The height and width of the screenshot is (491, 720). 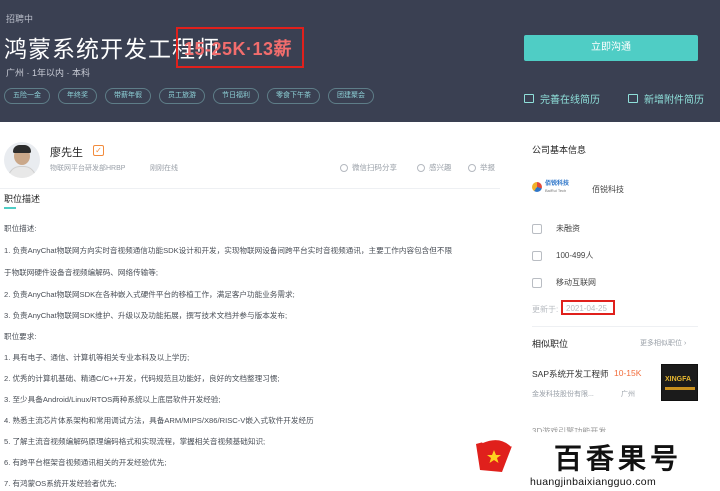 I want to click on description-line: 1. 具有电子、通信、计算机等相关专业本科及以上学历;, so click(x=97, y=357).